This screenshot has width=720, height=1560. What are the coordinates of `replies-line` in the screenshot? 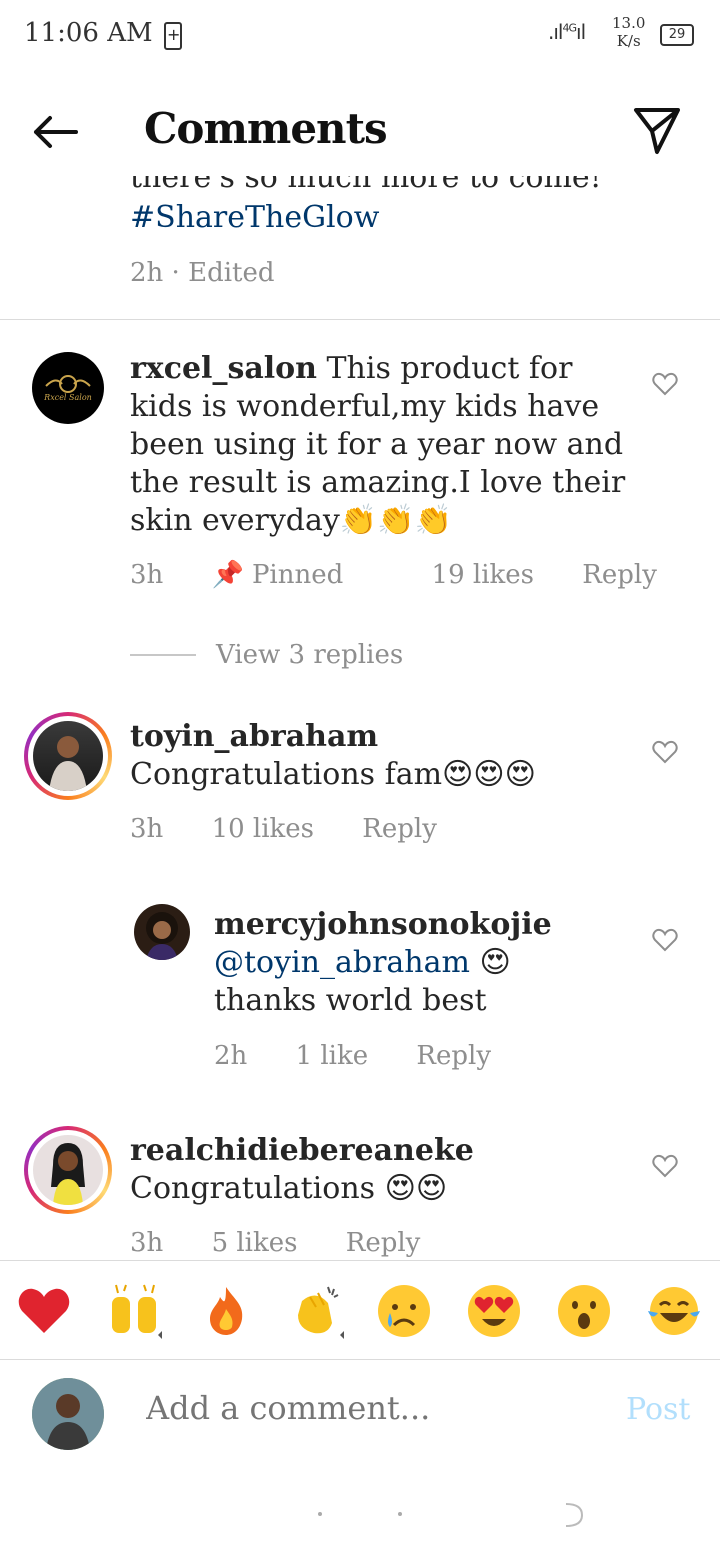 It's located at (163, 655).